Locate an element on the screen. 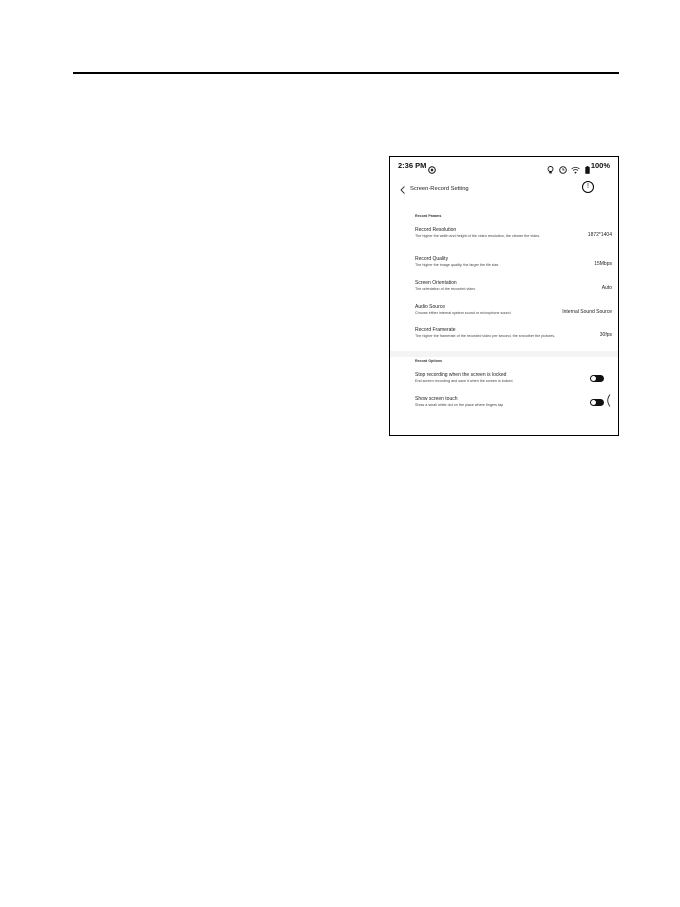  setting-title: Record Resolution is located at coordinates (436, 230).